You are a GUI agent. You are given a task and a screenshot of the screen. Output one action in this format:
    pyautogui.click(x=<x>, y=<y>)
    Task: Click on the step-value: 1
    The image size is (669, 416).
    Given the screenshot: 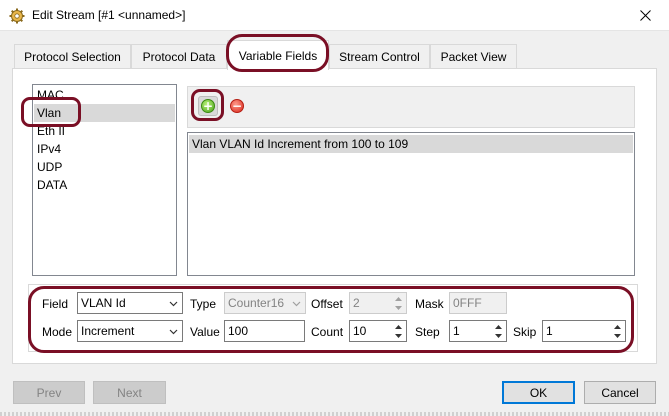 What is the action you would take?
    pyautogui.click(x=456, y=331)
    